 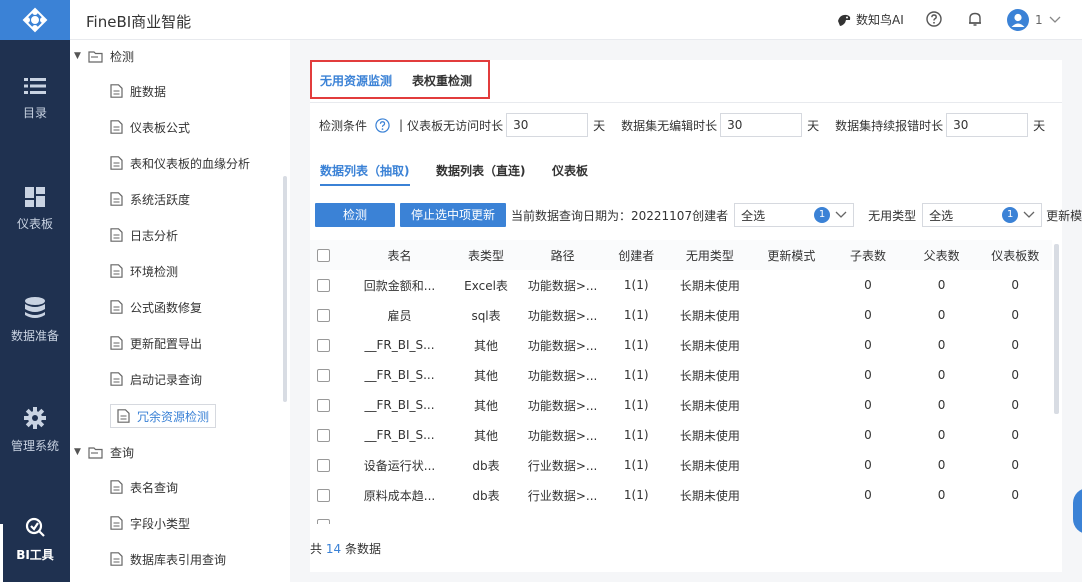 What do you see at coordinates (547, 125) in the screenshot?
I see `dashboard-idle-input: 30` at bounding box center [547, 125].